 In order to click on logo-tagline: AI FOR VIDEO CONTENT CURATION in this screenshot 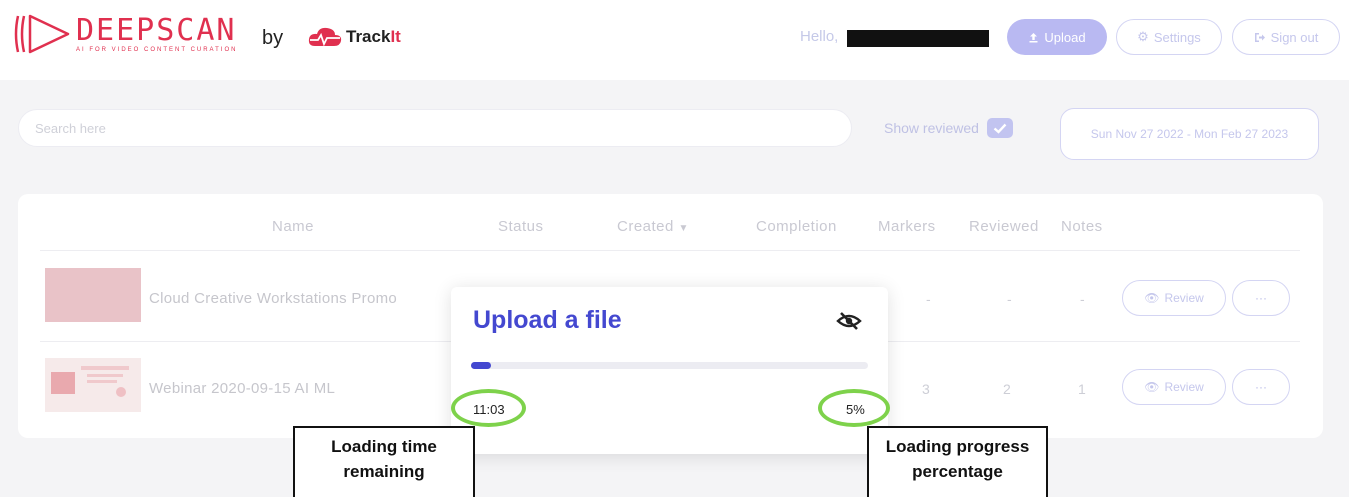, I will do `click(157, 49)`.